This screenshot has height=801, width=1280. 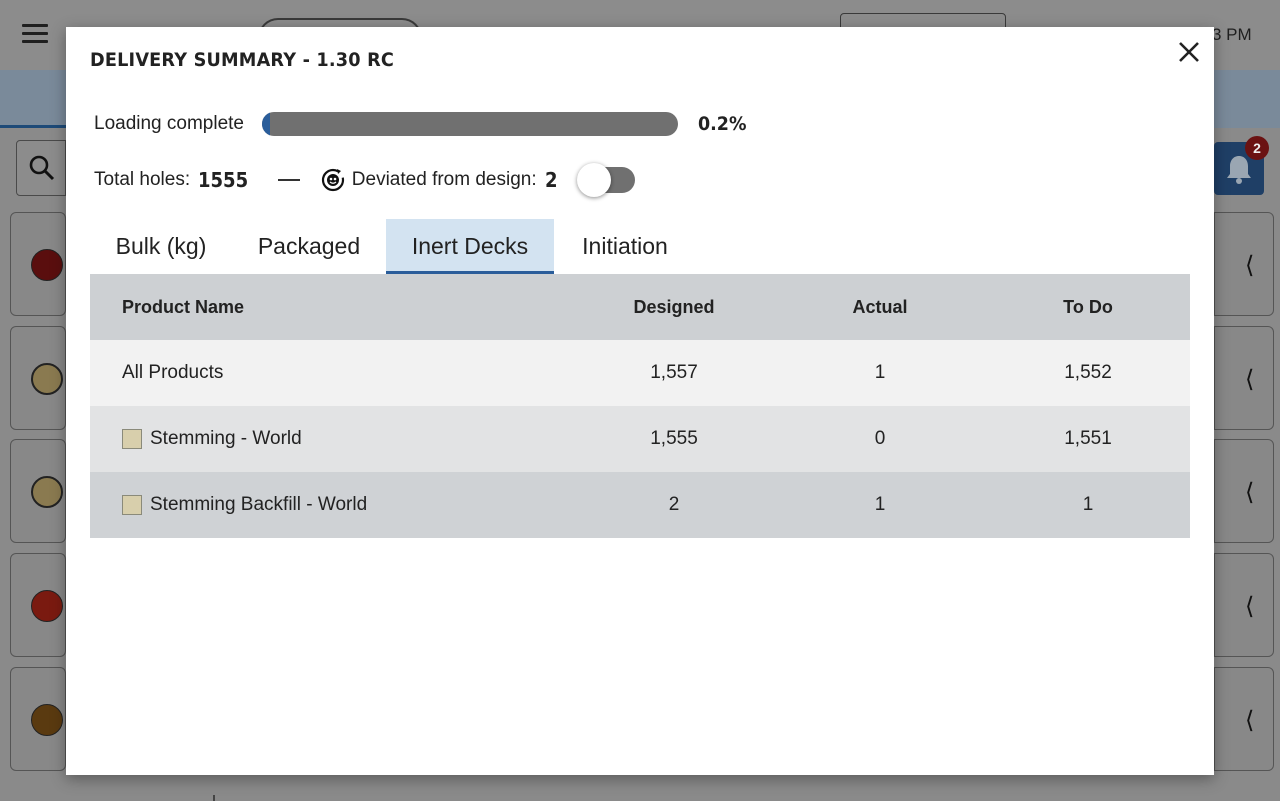 What do you see at coordinates (1257, 148) in the screenshot?
I see `notification-badge: 2` at bounding box center [1257, 148].